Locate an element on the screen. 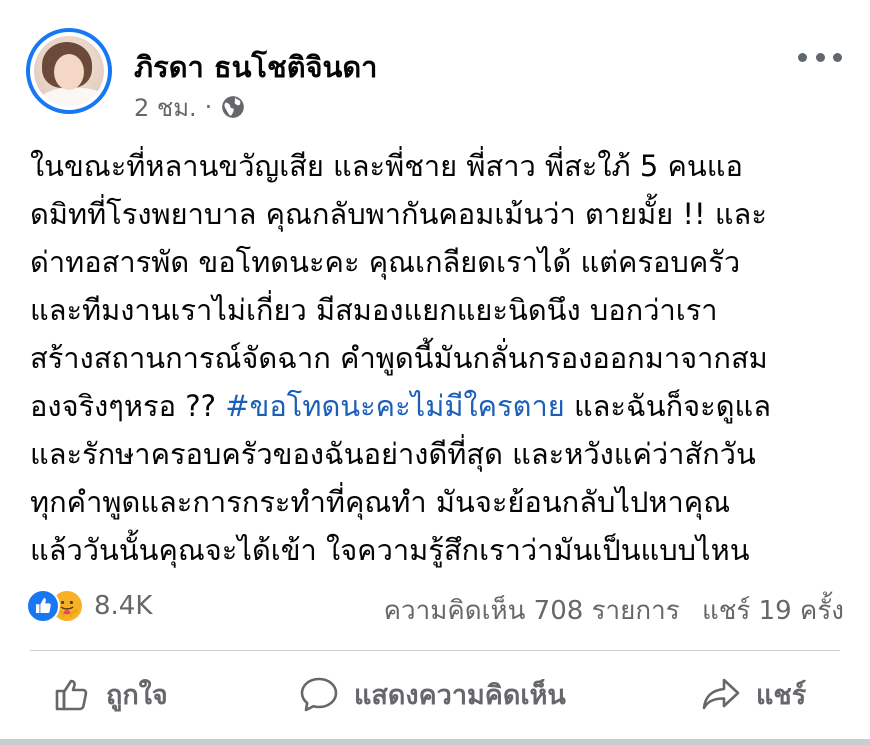 The width and height of the screenshot is (870, 745). share-label: แชร์ is located at coordinates (781, 695).